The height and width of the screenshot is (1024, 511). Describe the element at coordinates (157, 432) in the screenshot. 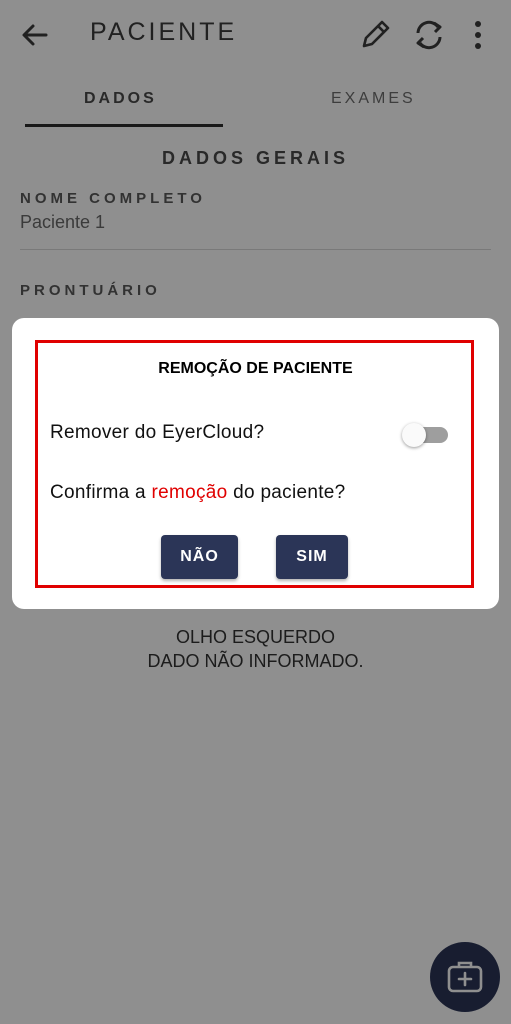

I see `toggle-label: Remover do EyerCloud?` at that location.